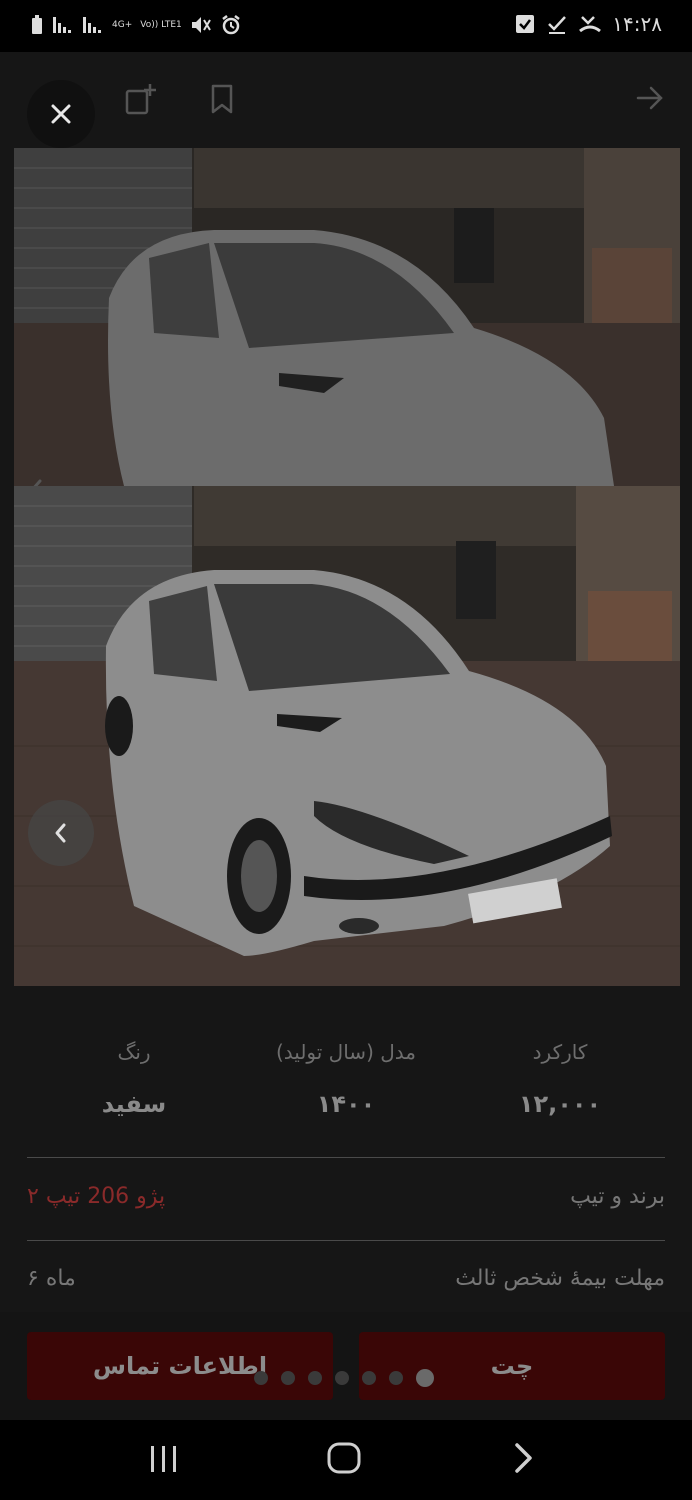  I want to click on mute-icon, so click(201, 25).